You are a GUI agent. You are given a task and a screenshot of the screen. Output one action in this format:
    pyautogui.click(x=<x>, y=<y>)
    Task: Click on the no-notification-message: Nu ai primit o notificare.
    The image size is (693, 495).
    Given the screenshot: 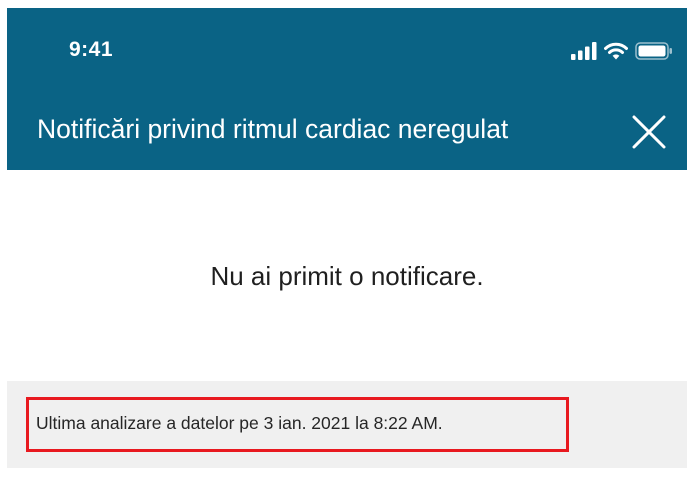 What is the action you would take?
    pyautogui.click(x=347, y=276)
    